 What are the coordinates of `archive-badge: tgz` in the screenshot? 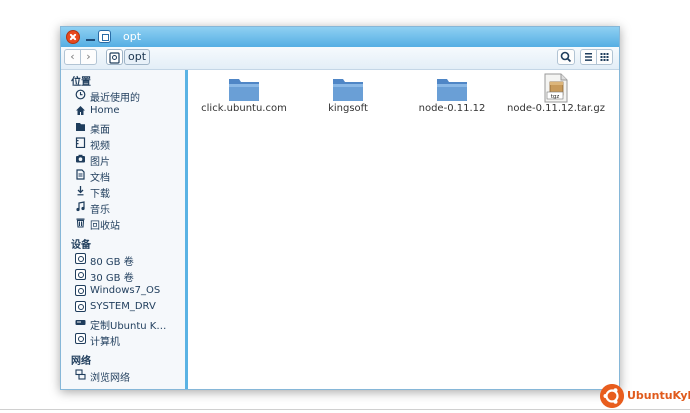 It's located at (555, 97).